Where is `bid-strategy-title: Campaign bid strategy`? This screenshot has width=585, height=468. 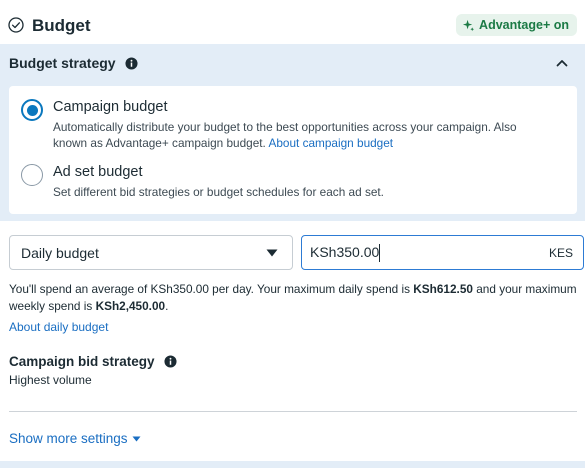 bid-strategy-title: Campaign bid strategy is located at coordinates (93, 362).